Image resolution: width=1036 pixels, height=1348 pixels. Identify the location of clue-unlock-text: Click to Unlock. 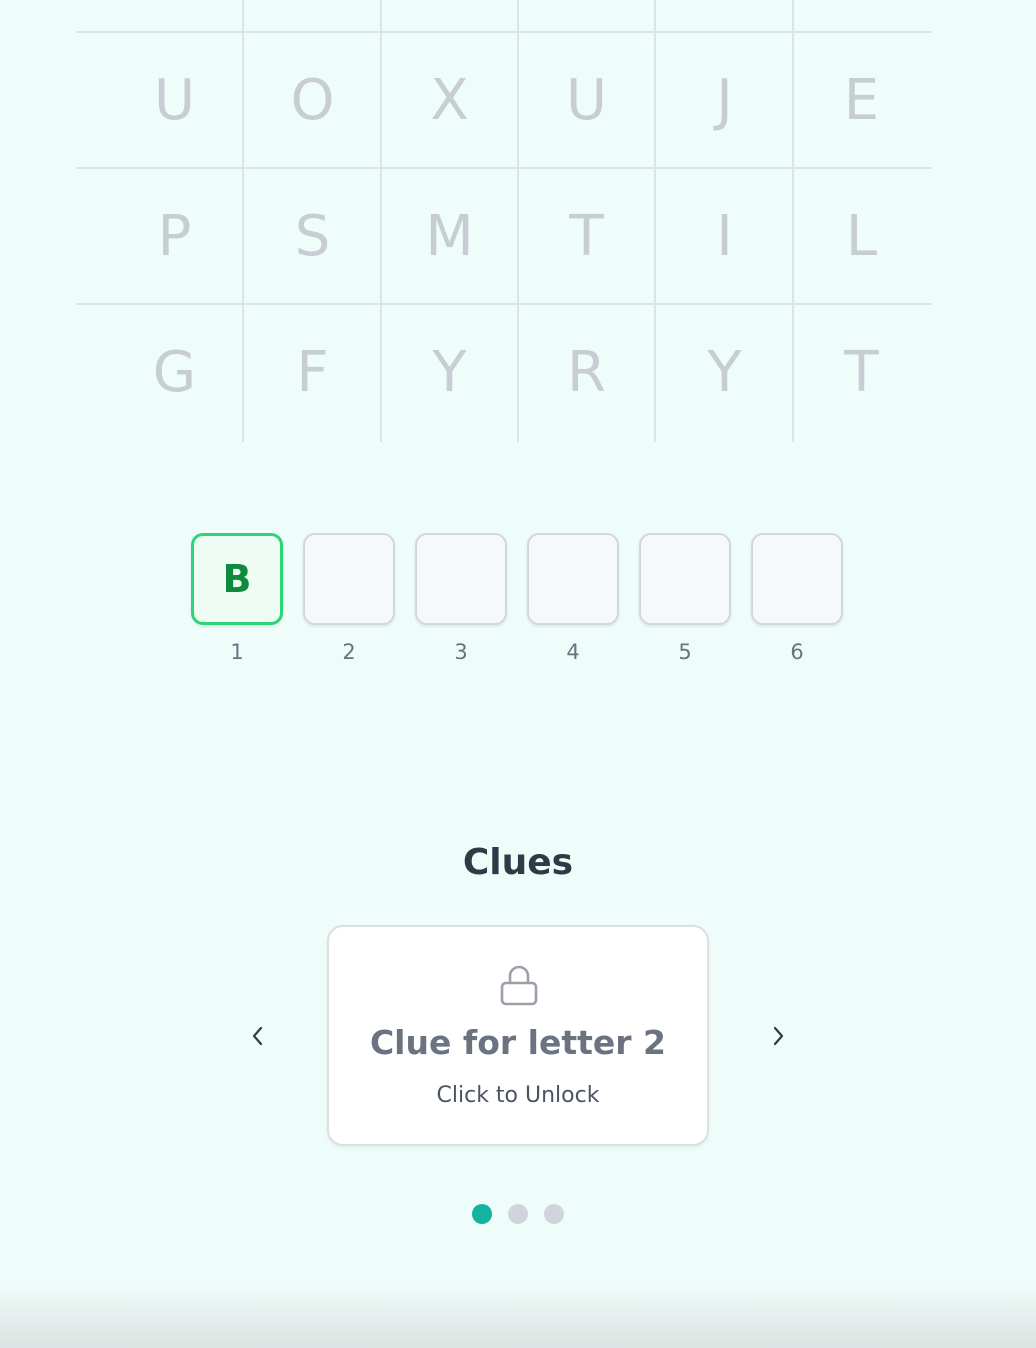
(518, 1095).